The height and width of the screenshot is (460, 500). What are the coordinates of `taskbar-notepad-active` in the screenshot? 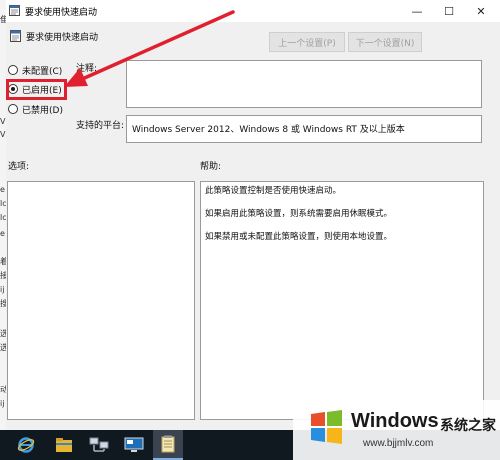 It's located at (168, 445).